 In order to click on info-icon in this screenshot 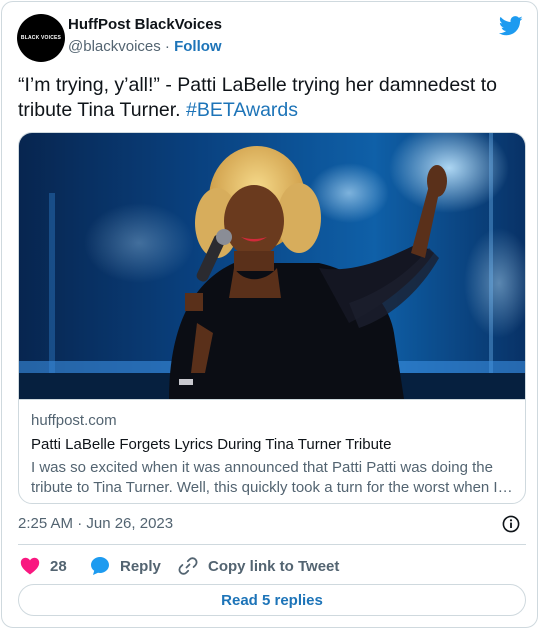, I will do `click(511, 524)`.